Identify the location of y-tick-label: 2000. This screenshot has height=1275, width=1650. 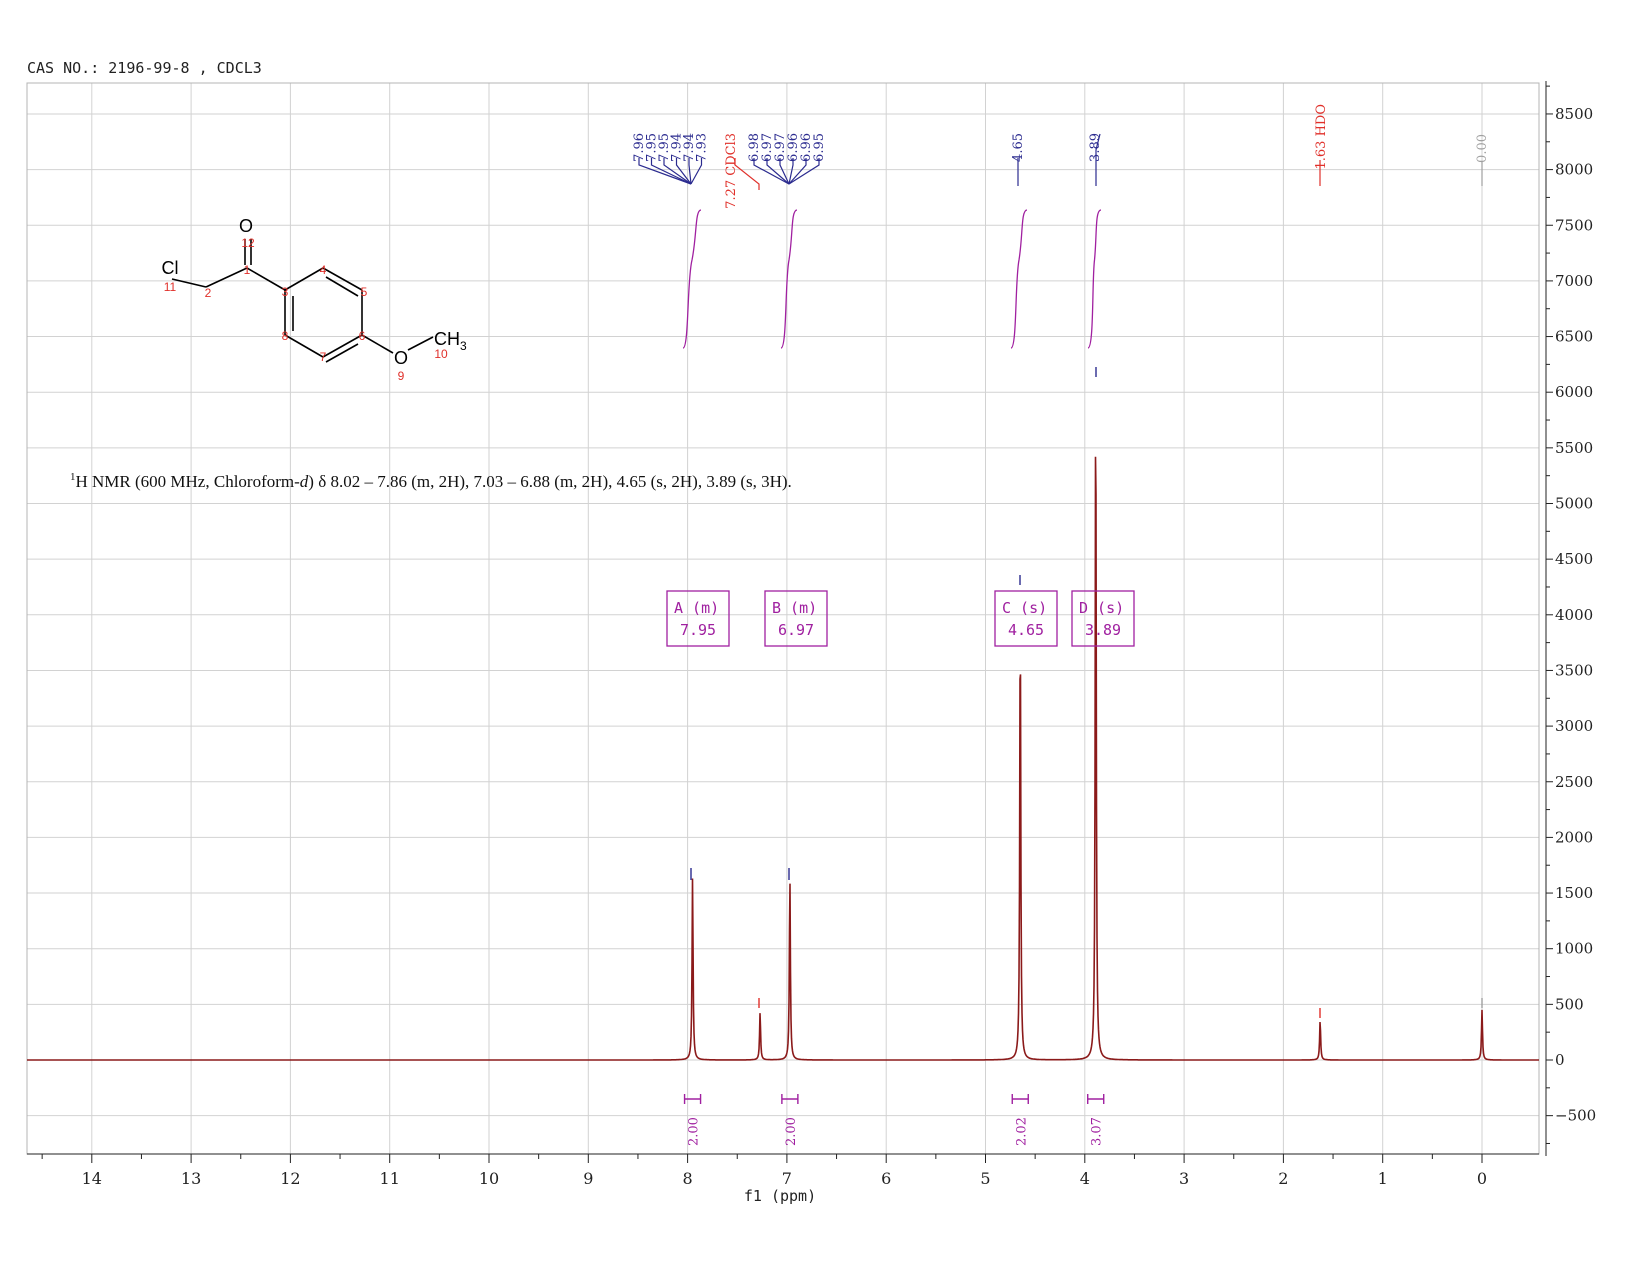
(1574, 837).